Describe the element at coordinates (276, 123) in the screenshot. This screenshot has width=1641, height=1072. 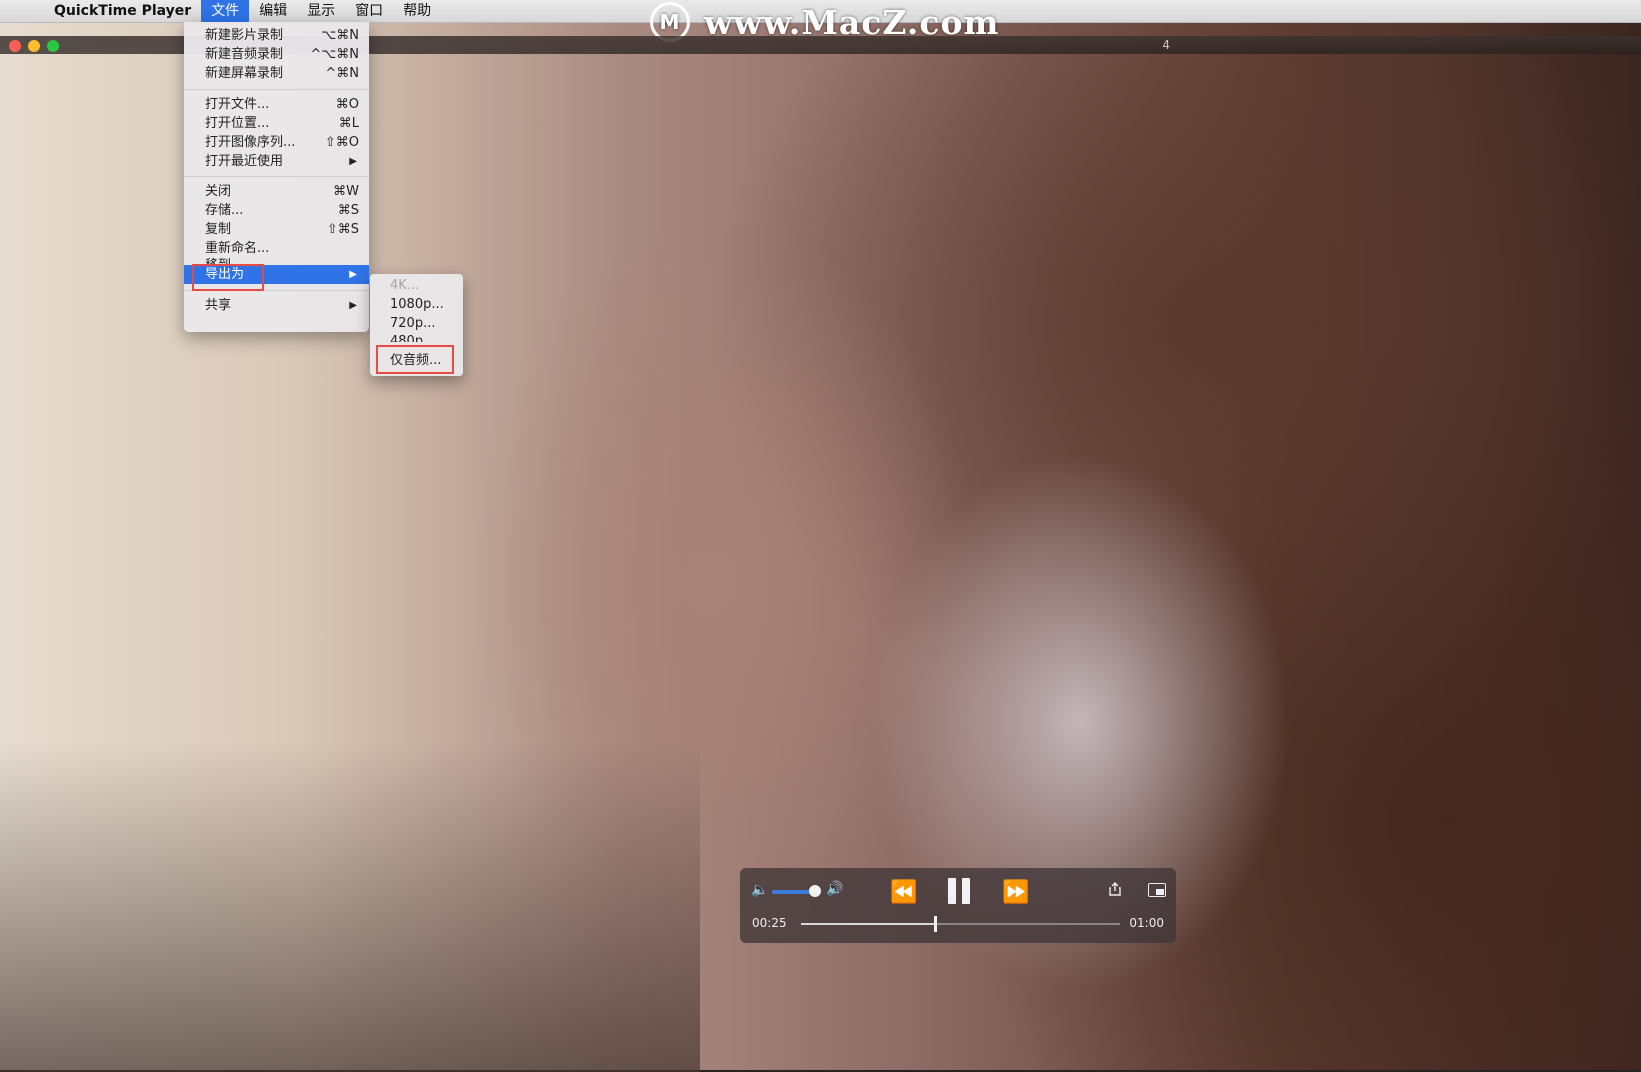
I see `menu-item-open-location: 打开位置... ⌘L` at that location.